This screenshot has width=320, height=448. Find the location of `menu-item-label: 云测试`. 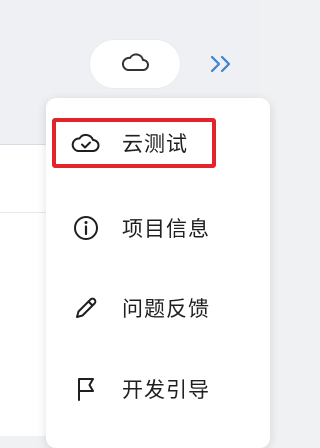

menu-item-label: 云测试 is located at coordinates (155, 144).